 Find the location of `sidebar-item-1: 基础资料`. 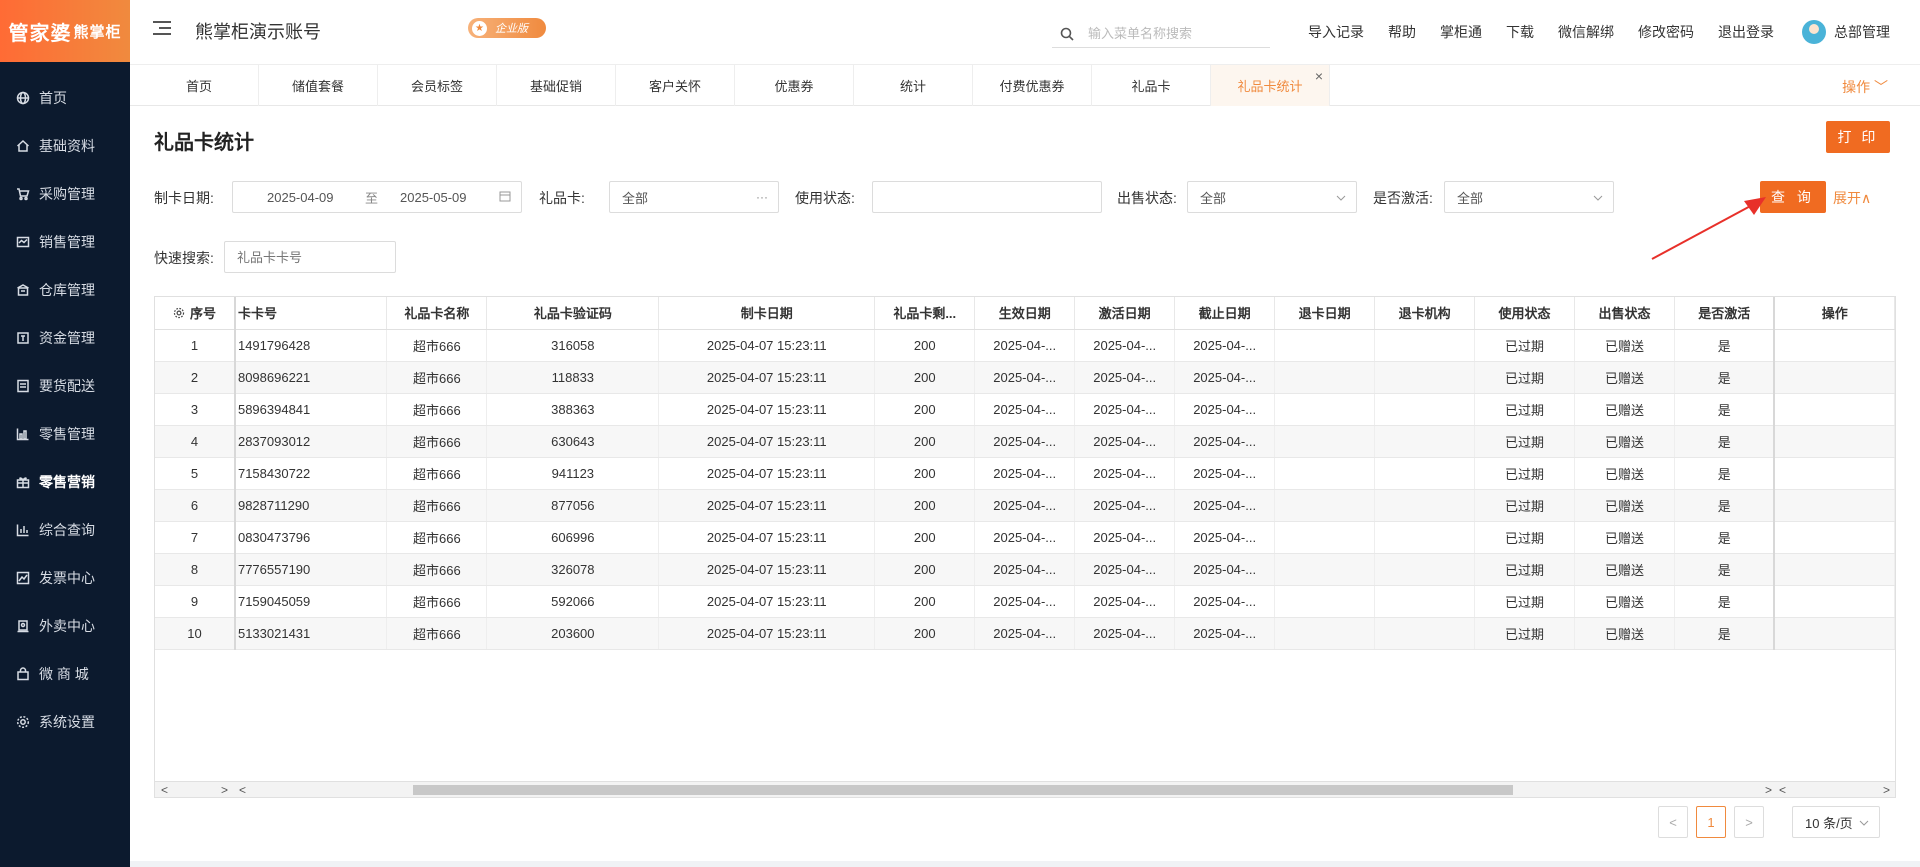

sidebar-item-1: 基础资料 is located at coordinates (65, 146).